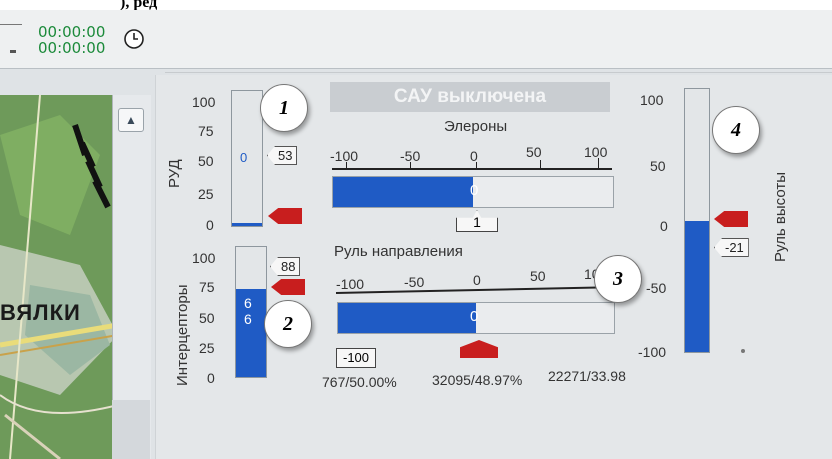 This screenshot has width=832, height=459. What do you see at coordinates (206, 161) in the screenshot?
I see `rud-tick: 50` at bounding box center [206, 161].